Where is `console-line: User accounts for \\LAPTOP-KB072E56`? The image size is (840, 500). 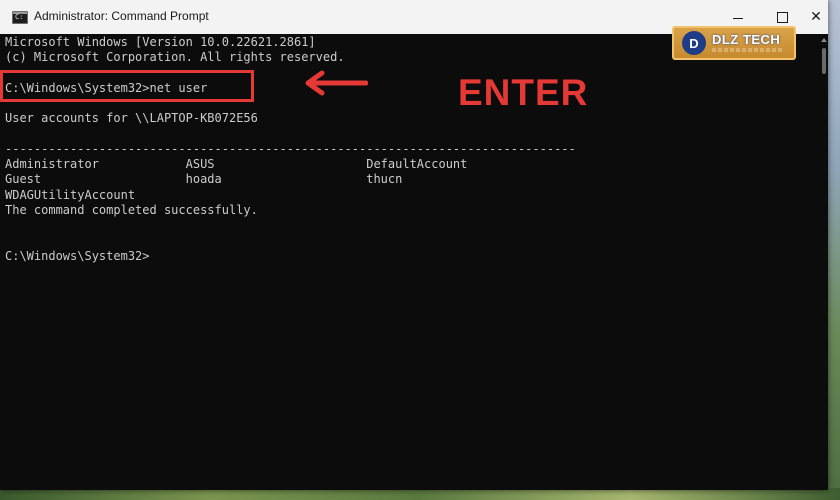
console-line: User accounts for \\LAPTOP-KB072E56 is located at coordinates (131, 118).